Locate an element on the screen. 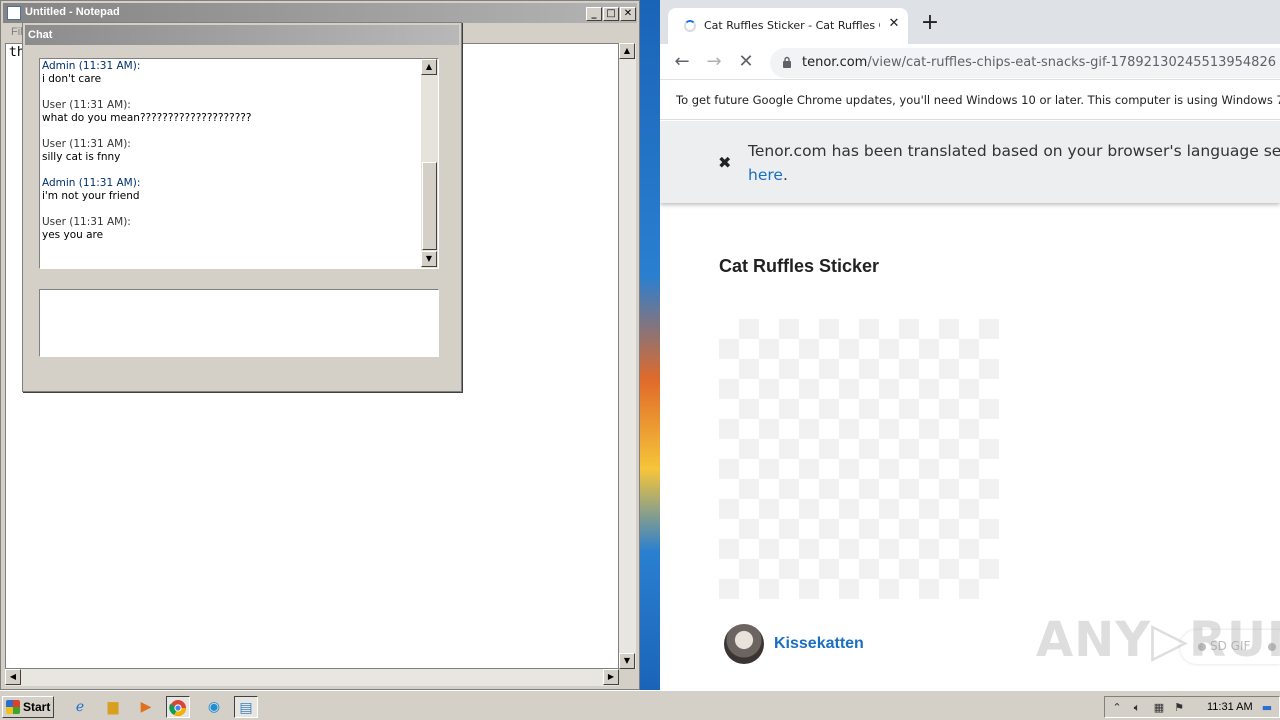  chat-message: User (11:31 AM): yes you are is located at coordinates (231, 229).